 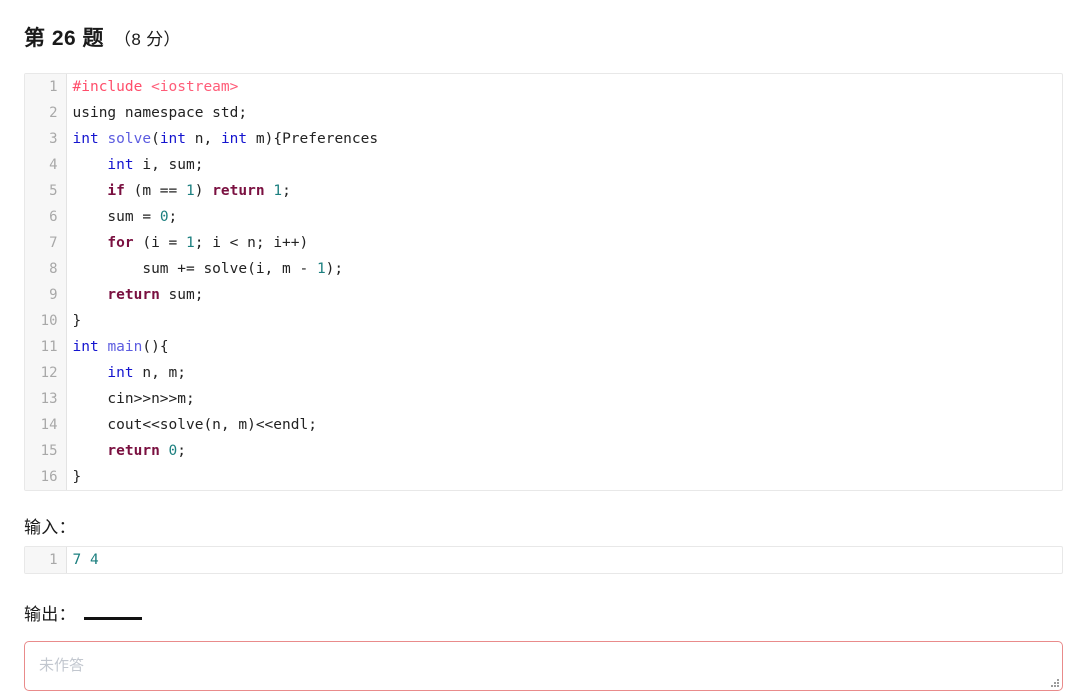 What do you see at coordinates (155, 347) in the screenshot?
I see `token-plain: (){` at bounding box center [155, 347].